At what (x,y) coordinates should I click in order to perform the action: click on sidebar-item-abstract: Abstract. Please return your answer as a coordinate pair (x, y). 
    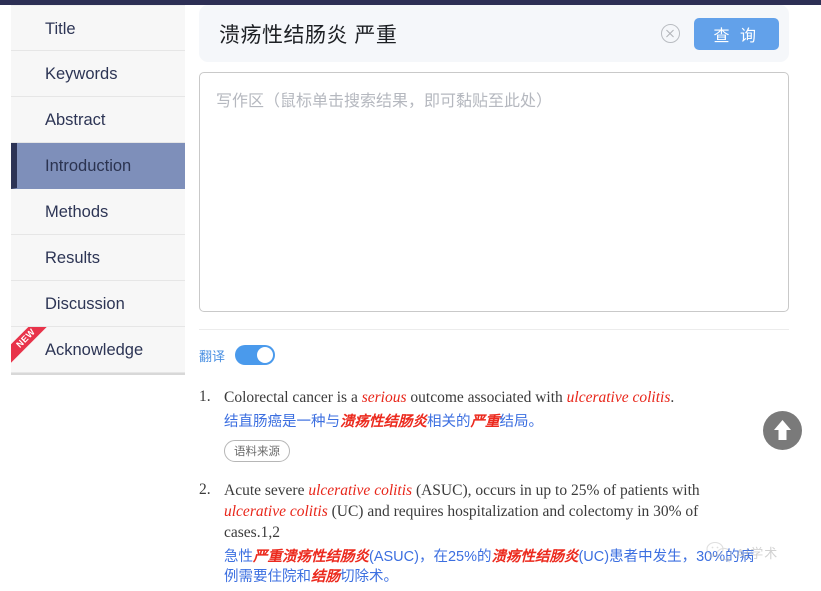
    Looking at the image, I should click on (98, 120).